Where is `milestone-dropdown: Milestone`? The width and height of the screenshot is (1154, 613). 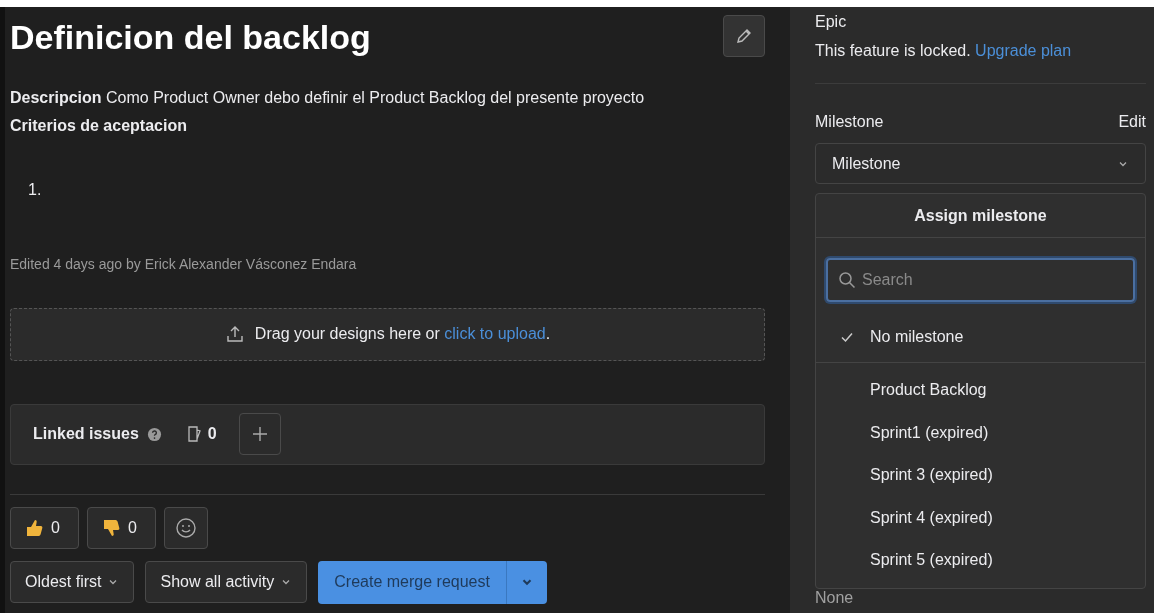 milestone-dropdown: Milestone is located at coordinates (980, 163).